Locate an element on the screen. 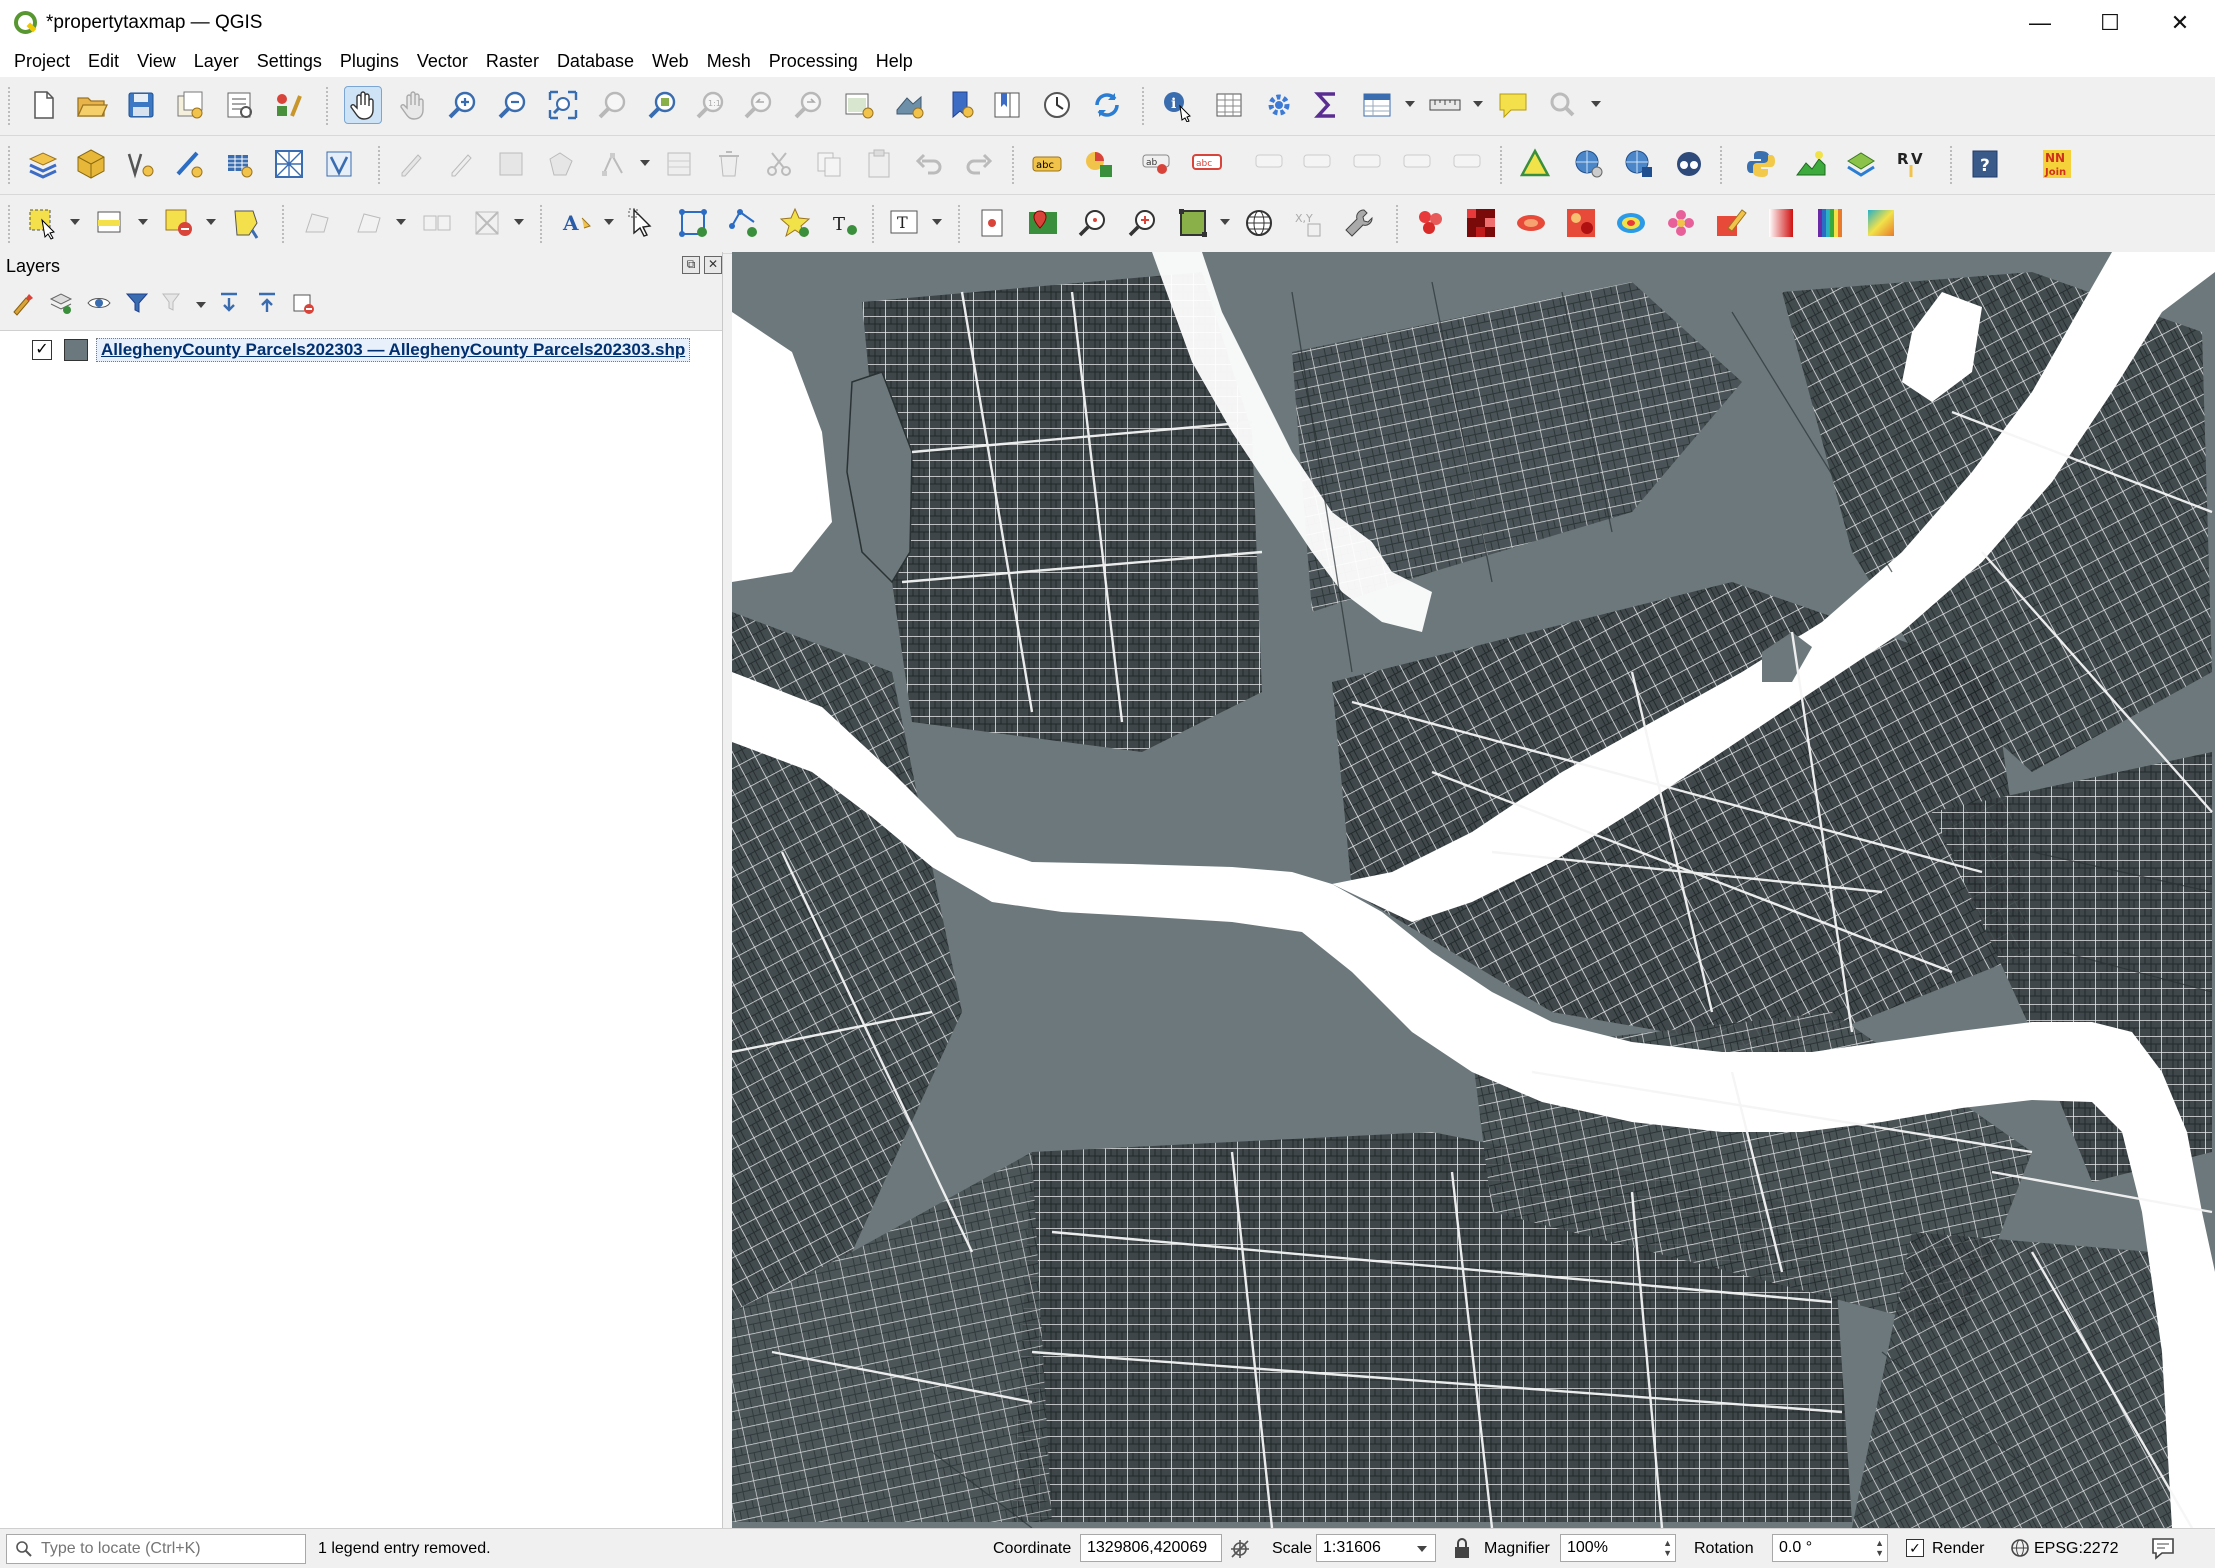  world-icon is located at coordinates (1259, 223).